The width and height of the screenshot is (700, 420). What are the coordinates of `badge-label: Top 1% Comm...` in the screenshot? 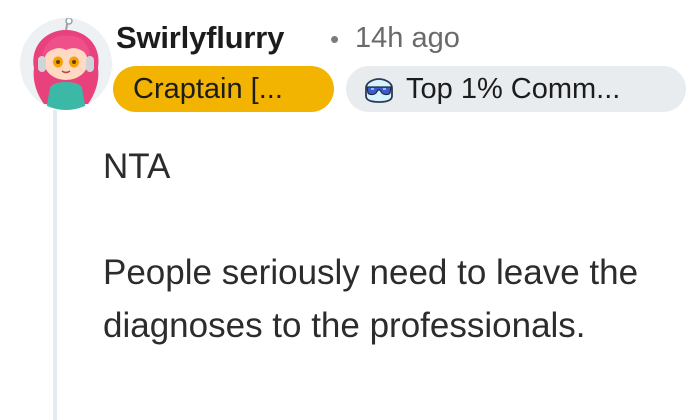 It's located at (513, 88).